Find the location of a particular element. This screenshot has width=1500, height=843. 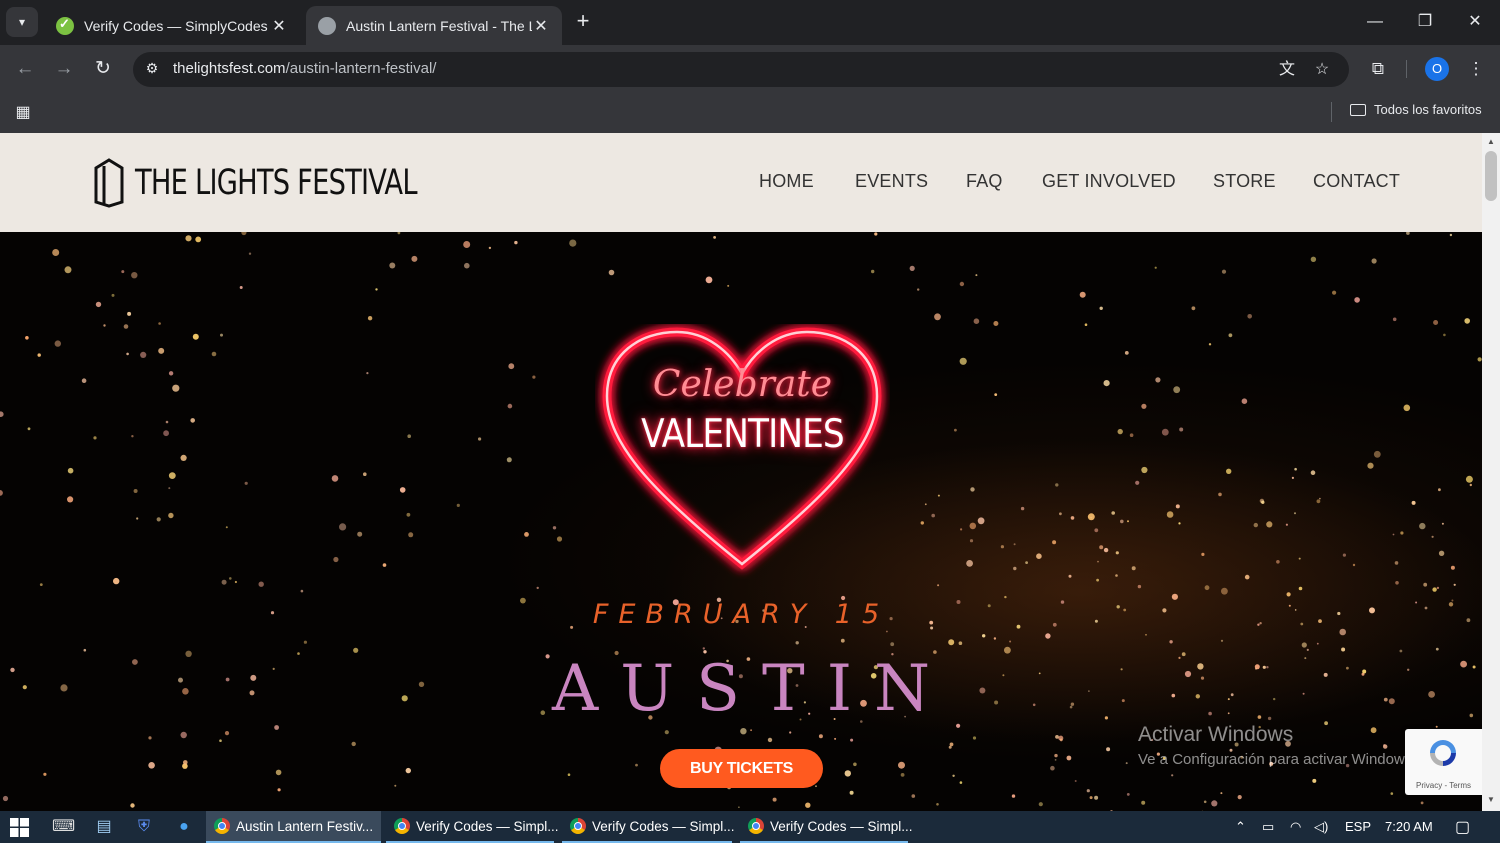

site-settings-icon: ⚙ is located at coordinates (152, 69).